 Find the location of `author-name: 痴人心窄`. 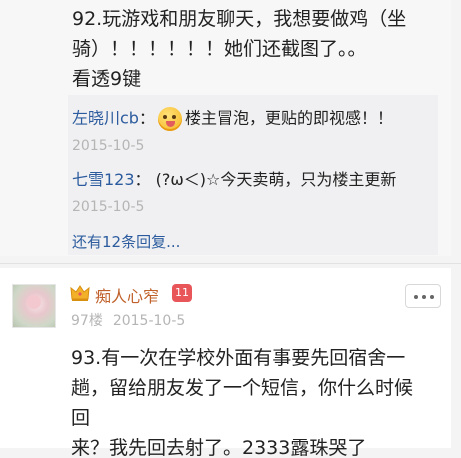

author-name: 痴人心窄 is located at coordinates (127, 295).